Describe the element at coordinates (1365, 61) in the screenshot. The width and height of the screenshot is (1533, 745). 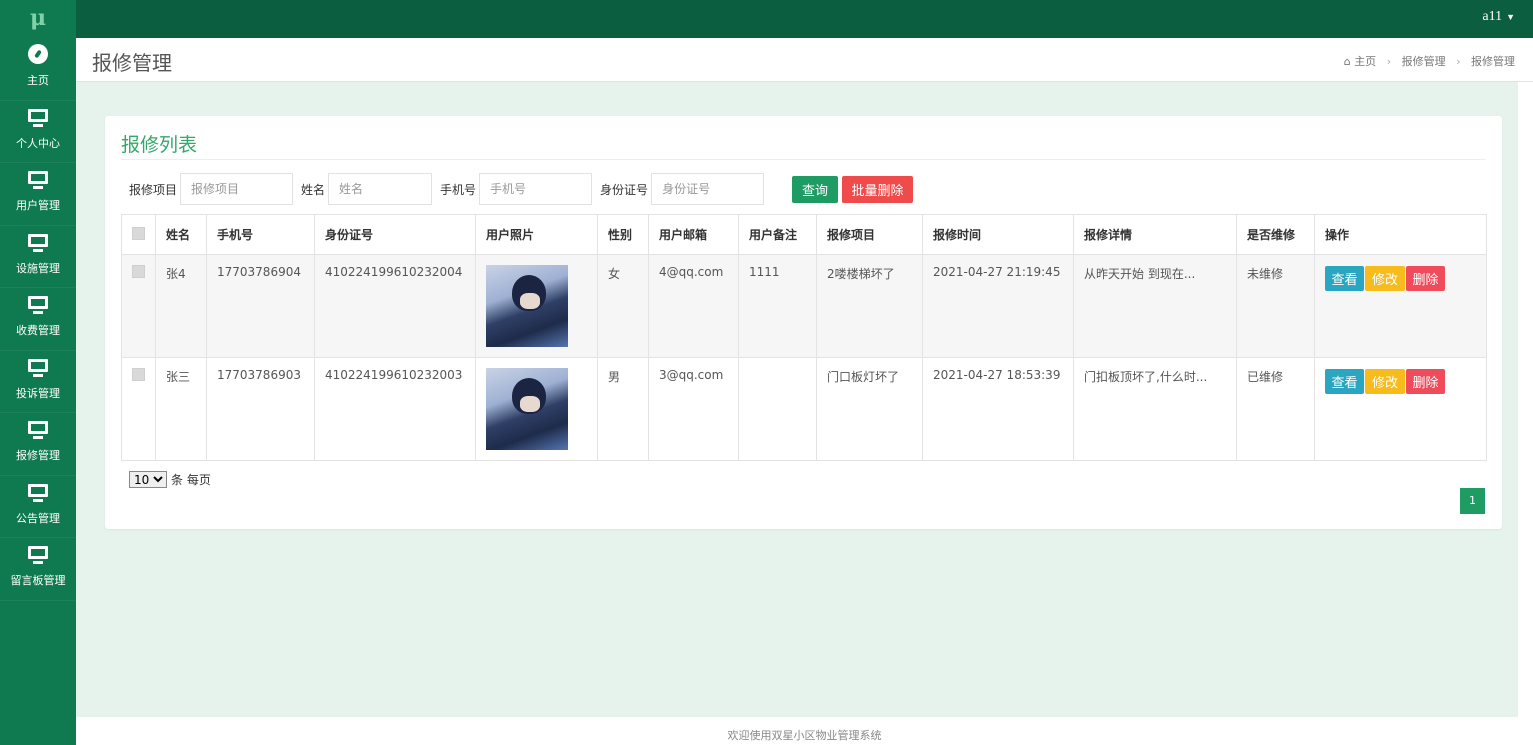
I see `breadcrumb-home: 主页` at that location.